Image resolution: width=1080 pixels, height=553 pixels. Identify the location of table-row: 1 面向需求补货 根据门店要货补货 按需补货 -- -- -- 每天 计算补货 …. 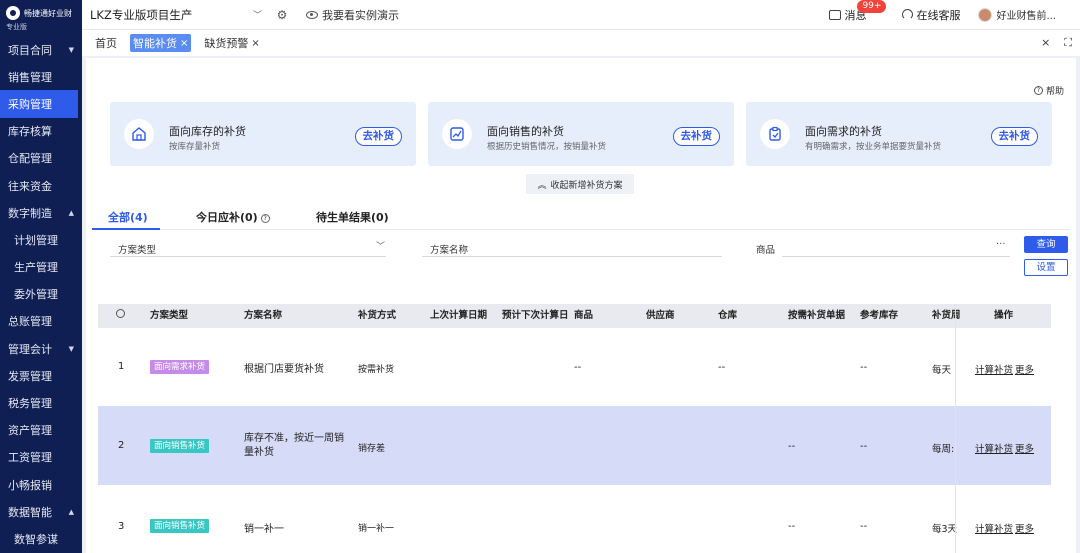
(574, 367).